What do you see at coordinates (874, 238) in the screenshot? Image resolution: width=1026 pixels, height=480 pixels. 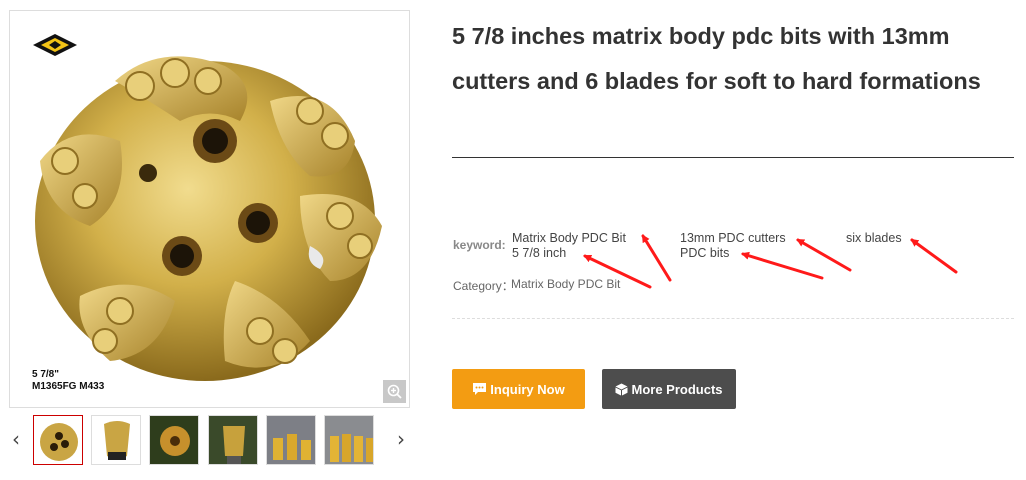 I see `keyword-link-5: six blades` at bounding box center [874, 238].